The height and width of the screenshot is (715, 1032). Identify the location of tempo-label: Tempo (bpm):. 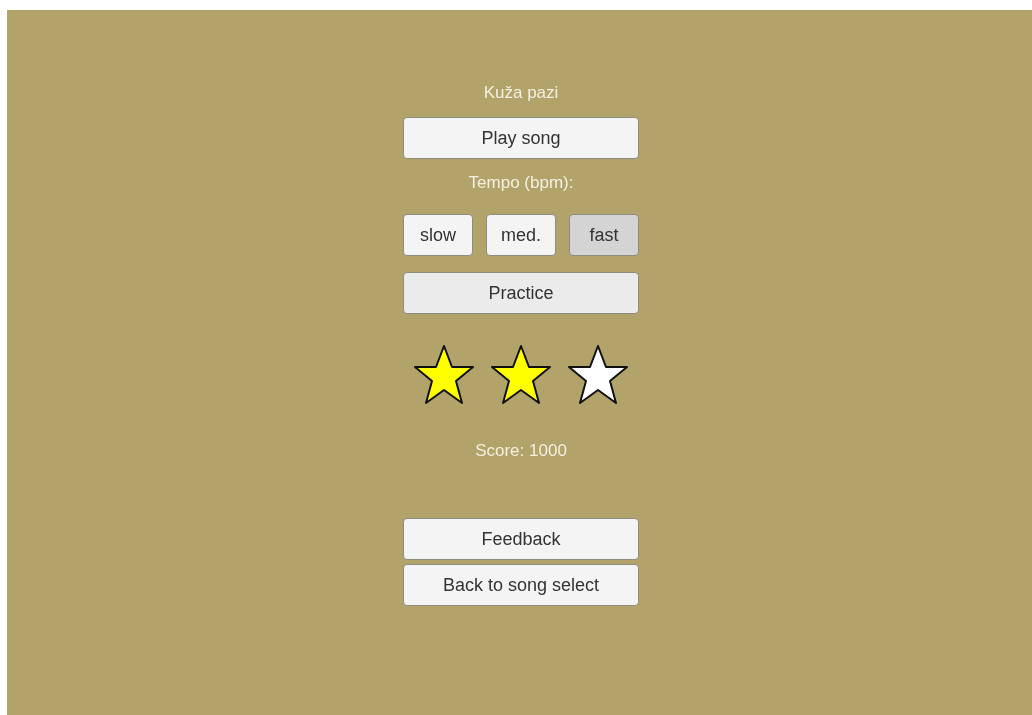
(521, 183).